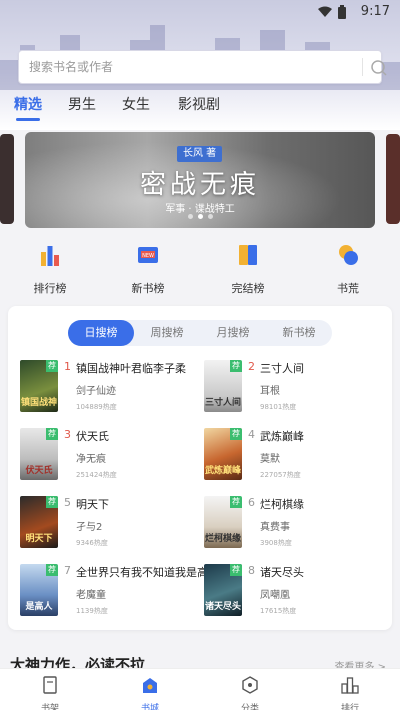  Describe the element at coordinates (28, 119) in the screenshot. I see `active-tab-indicator` at that location.